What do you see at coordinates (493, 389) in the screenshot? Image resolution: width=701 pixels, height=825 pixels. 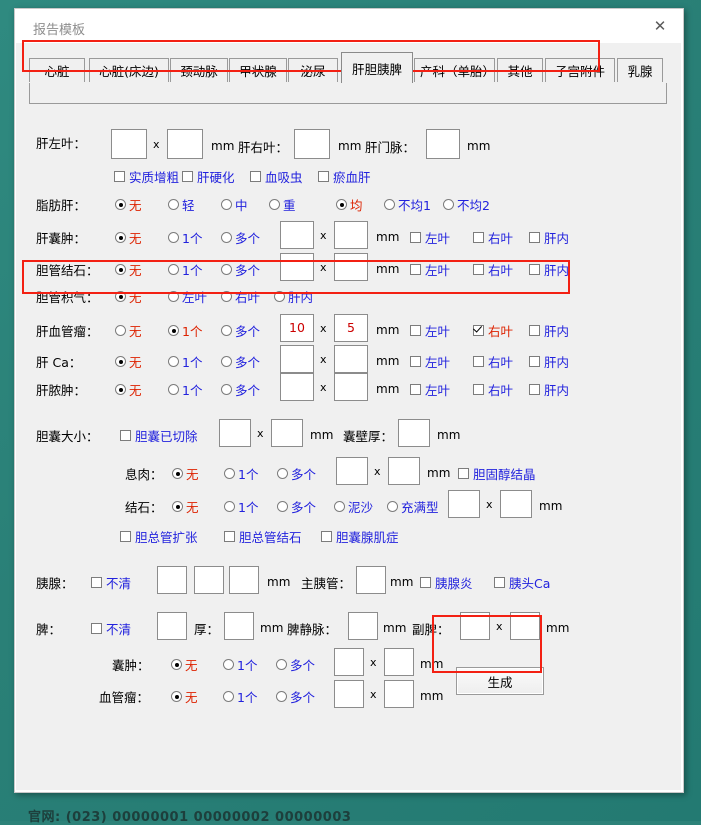 I see `checkbox-liver-abscess-right-lobe: 右叶` at bounding box center [493, 389].